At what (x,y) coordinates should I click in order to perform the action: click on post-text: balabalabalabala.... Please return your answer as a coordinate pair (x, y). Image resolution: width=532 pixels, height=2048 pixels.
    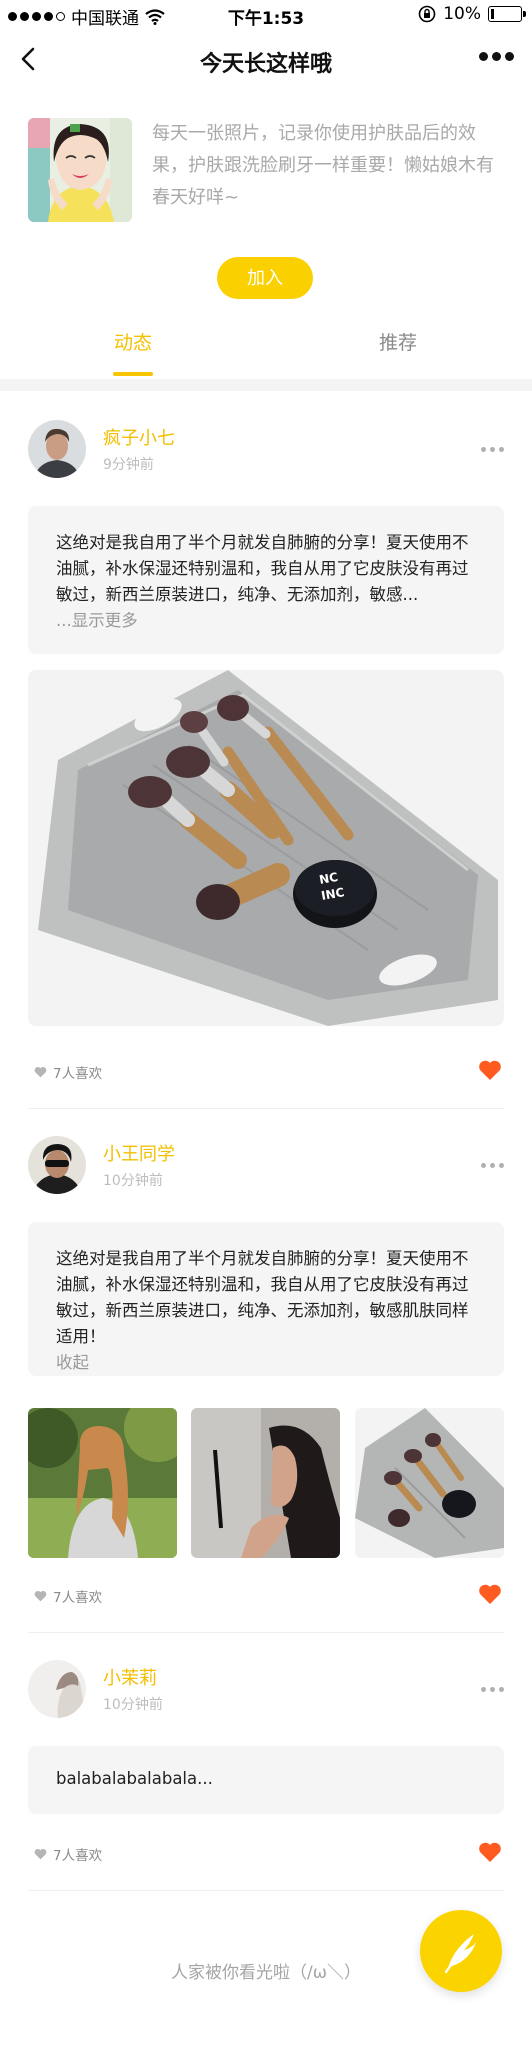
    Looking at the image, I should click on (134, 1778).